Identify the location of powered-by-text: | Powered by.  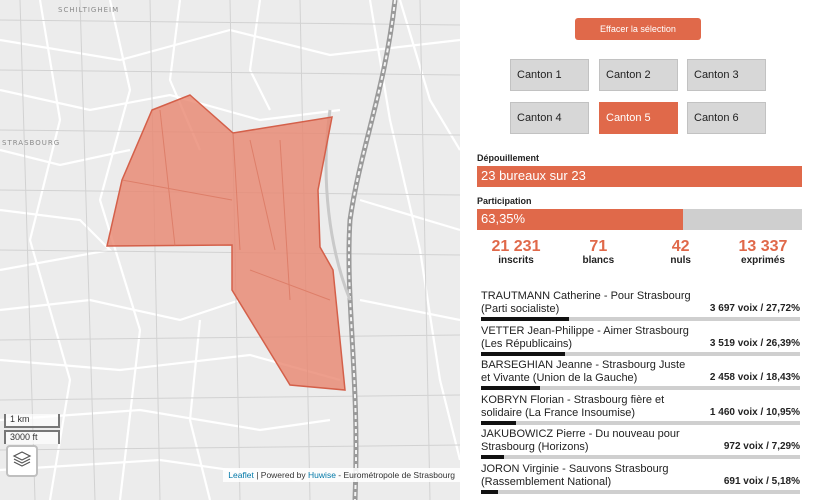
(281, 475).